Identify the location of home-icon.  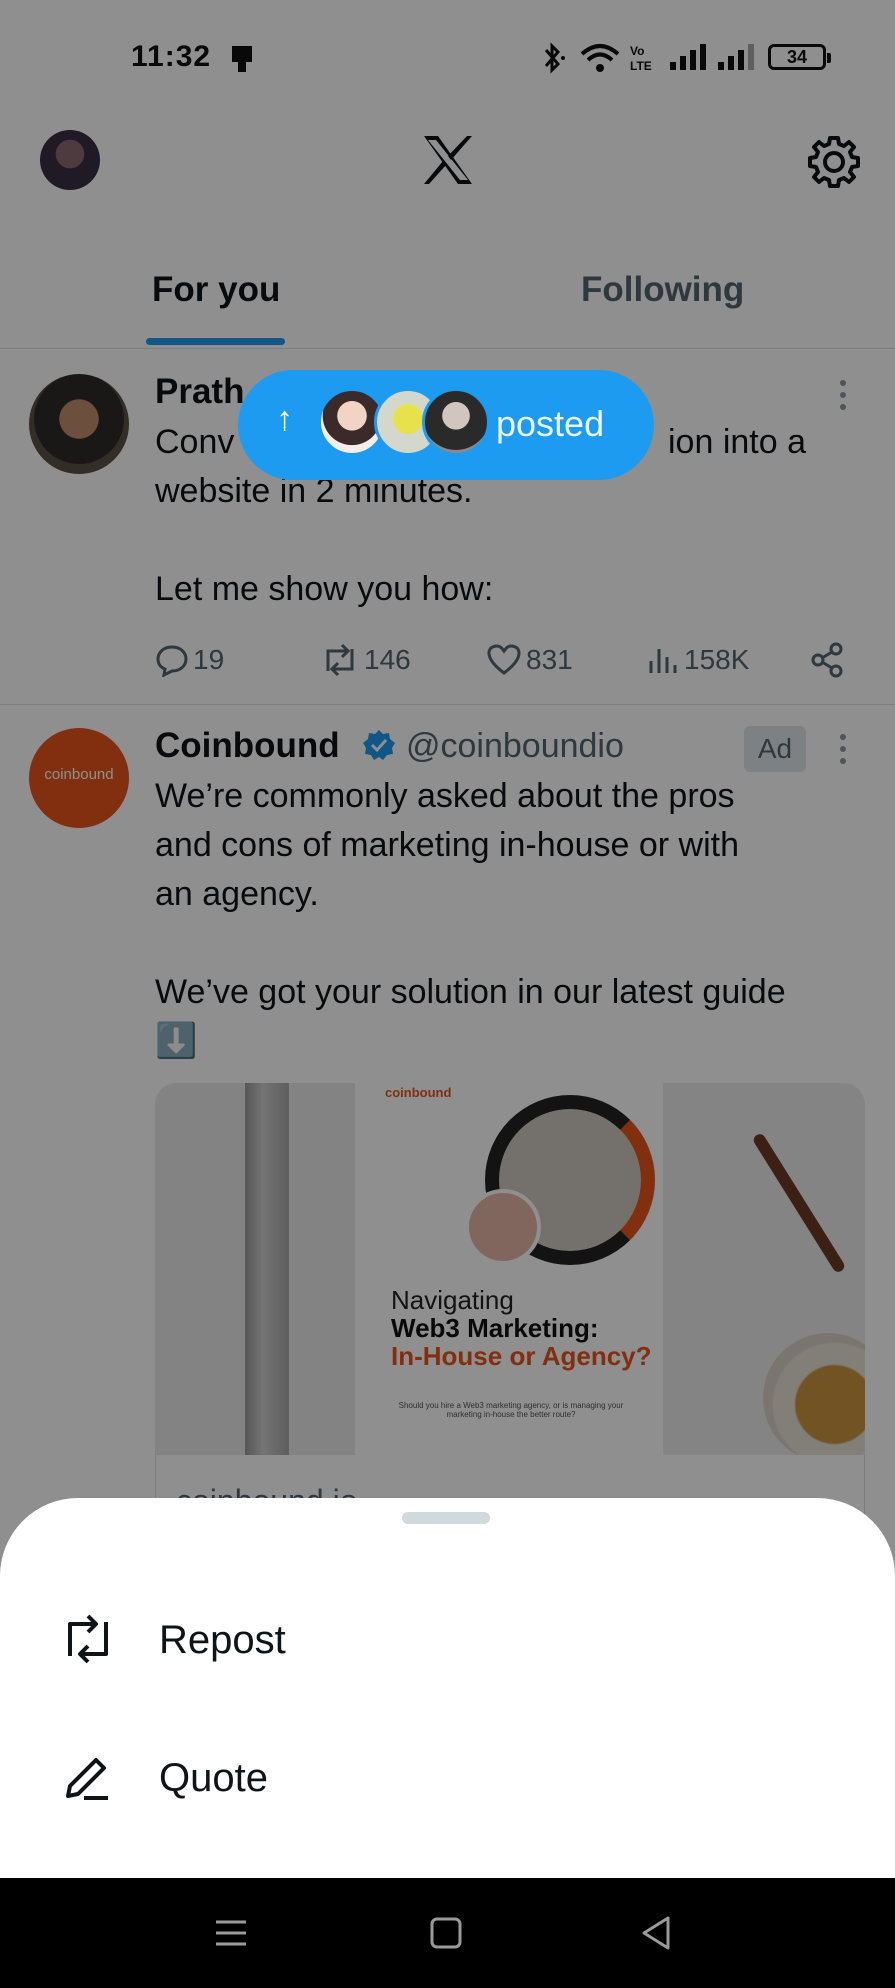
(446, 1933).